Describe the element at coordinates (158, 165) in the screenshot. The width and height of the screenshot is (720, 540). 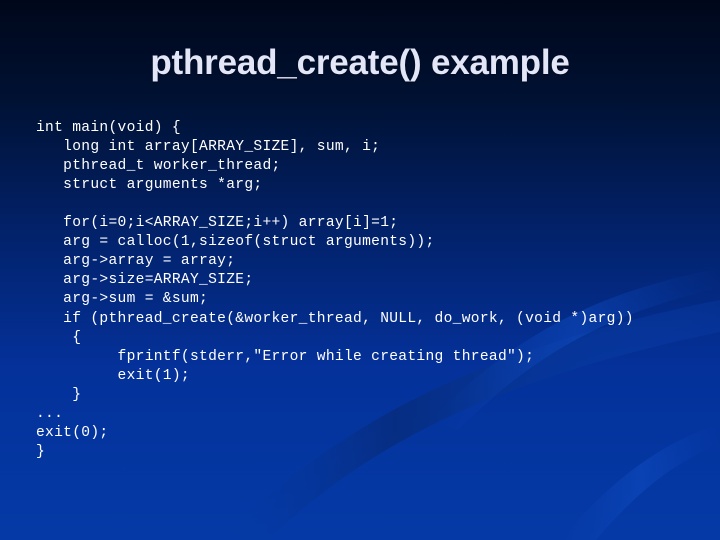
I see `code-line: pthread_t worker_thread;` at that location.